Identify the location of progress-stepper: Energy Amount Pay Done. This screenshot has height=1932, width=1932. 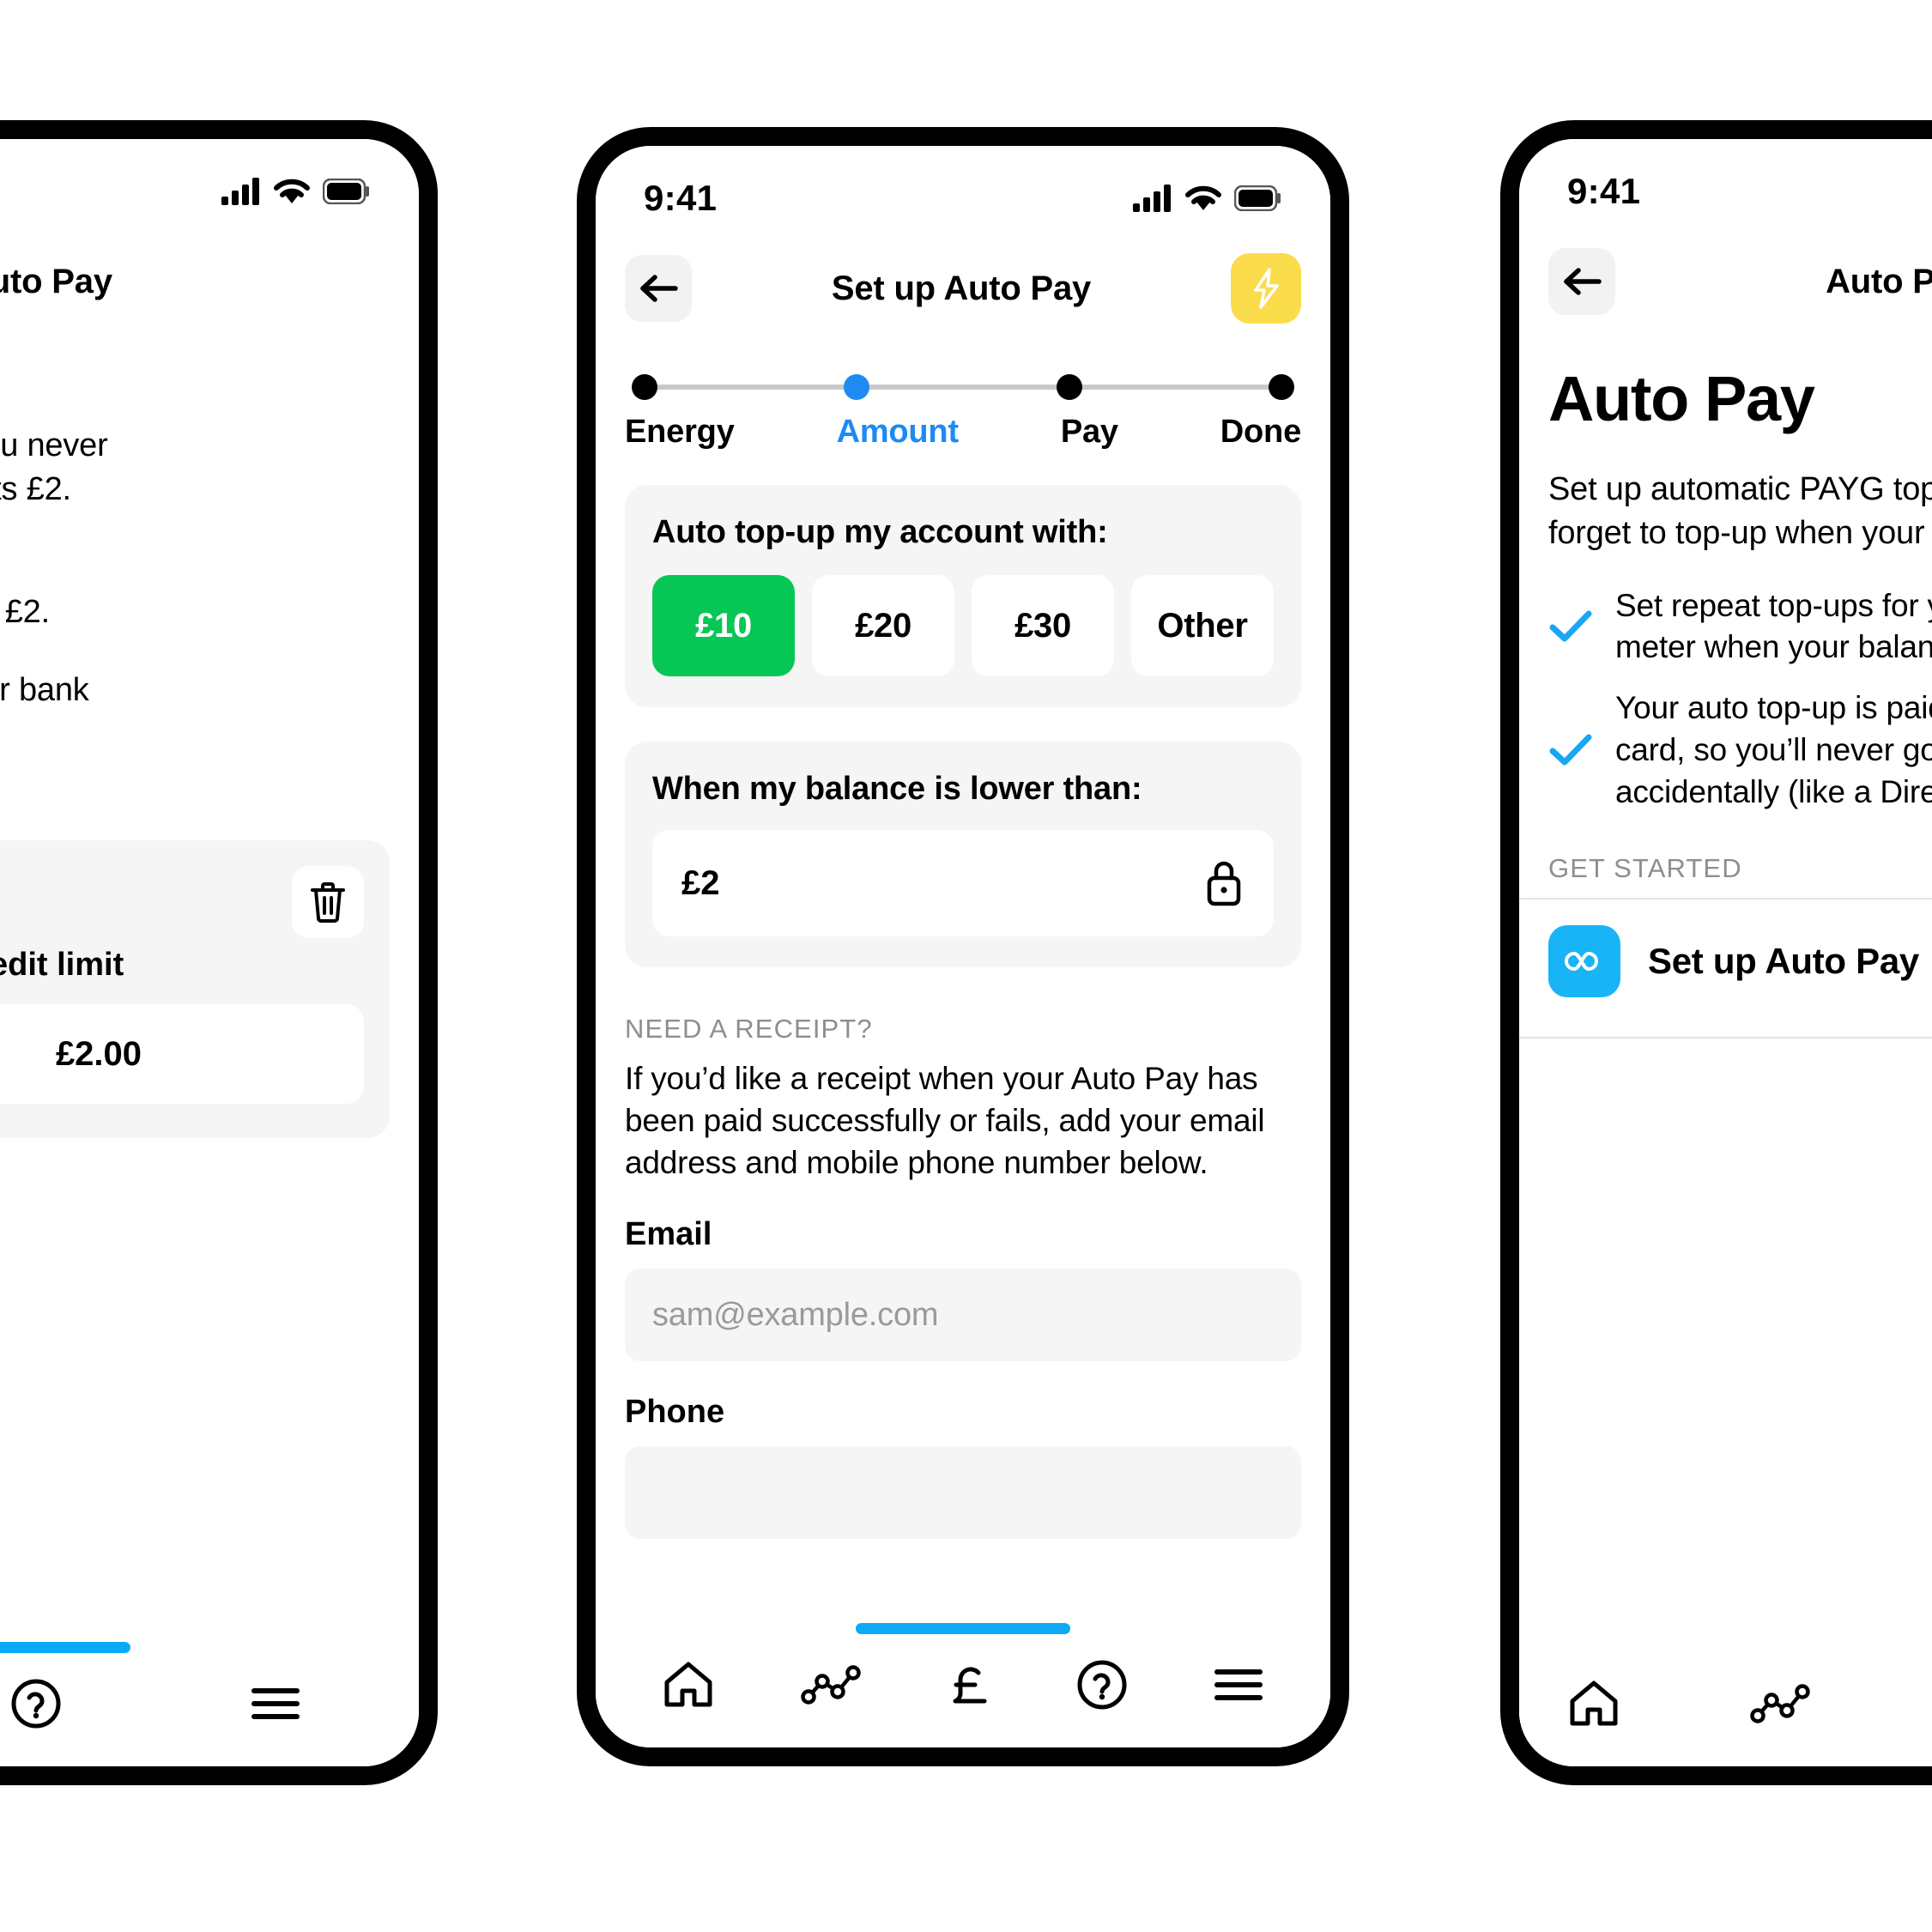
(963, 391).